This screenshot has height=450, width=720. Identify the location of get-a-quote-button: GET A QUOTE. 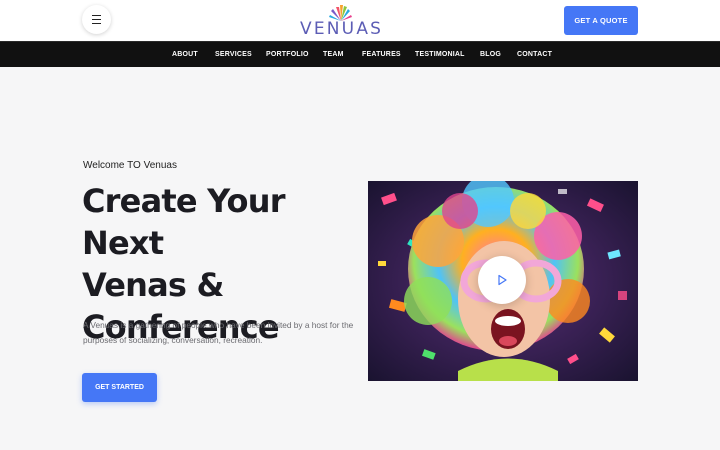
(601, 20).